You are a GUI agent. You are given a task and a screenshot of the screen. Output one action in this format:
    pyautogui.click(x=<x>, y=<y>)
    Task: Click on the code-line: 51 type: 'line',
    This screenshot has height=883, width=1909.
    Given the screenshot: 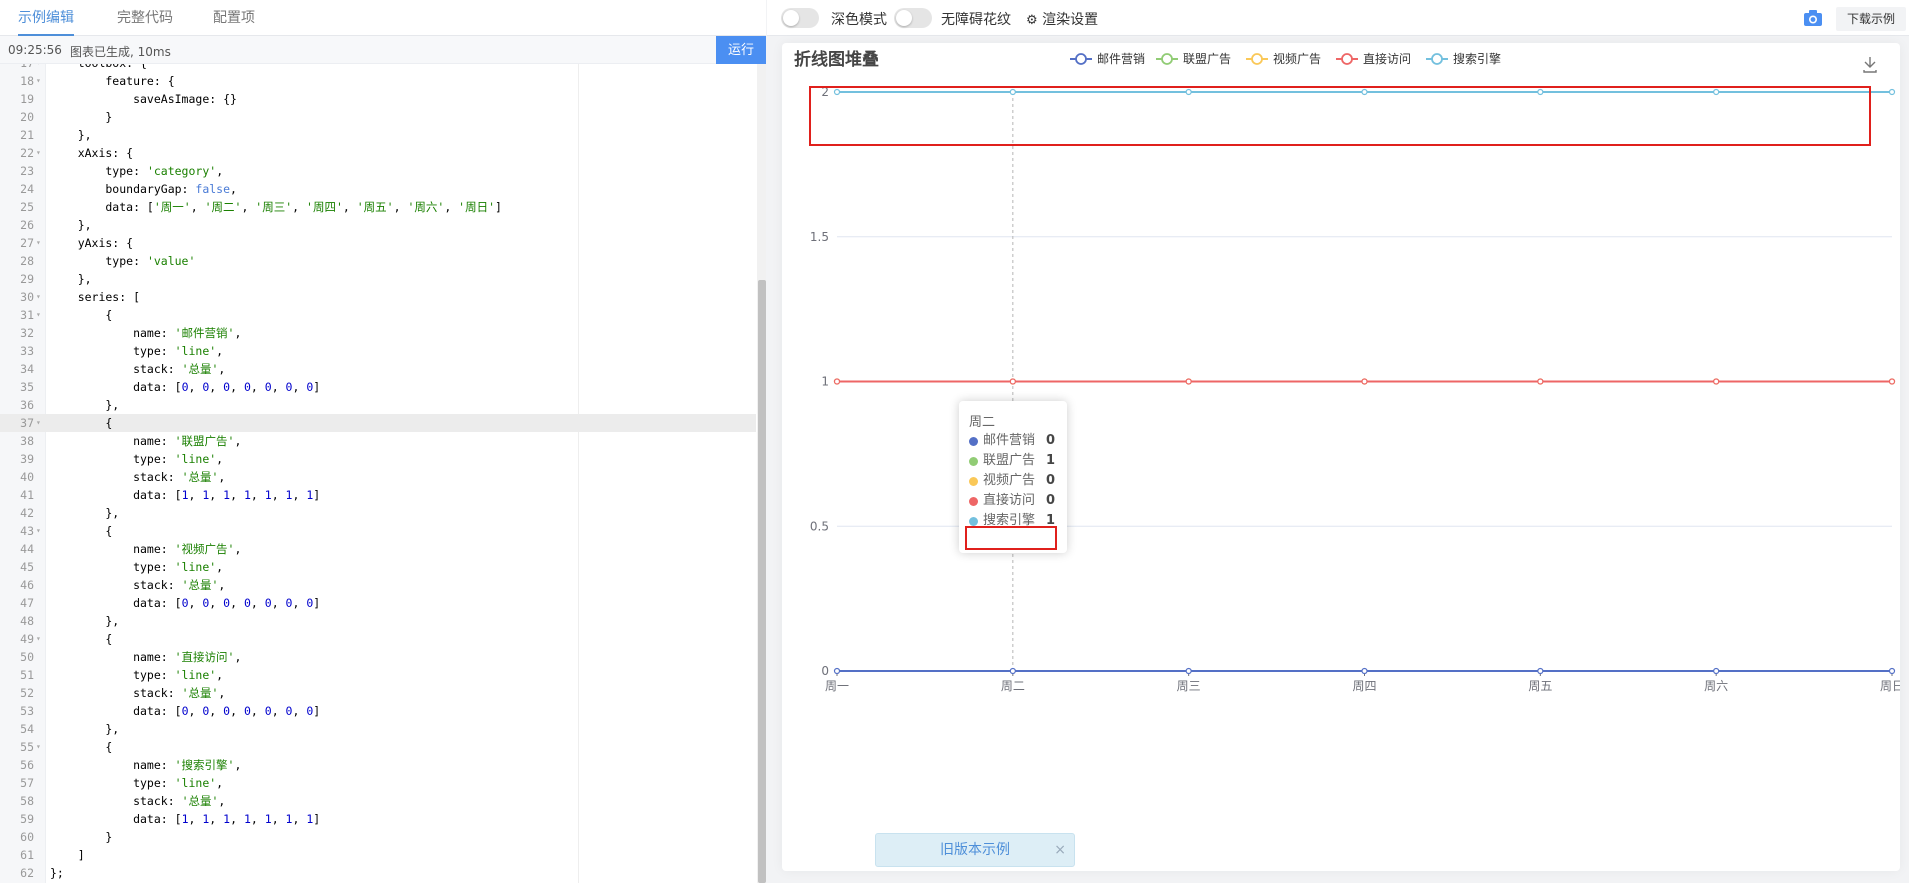 What is the action you would take?
    pyautogui.click(x=378, y=675)
    